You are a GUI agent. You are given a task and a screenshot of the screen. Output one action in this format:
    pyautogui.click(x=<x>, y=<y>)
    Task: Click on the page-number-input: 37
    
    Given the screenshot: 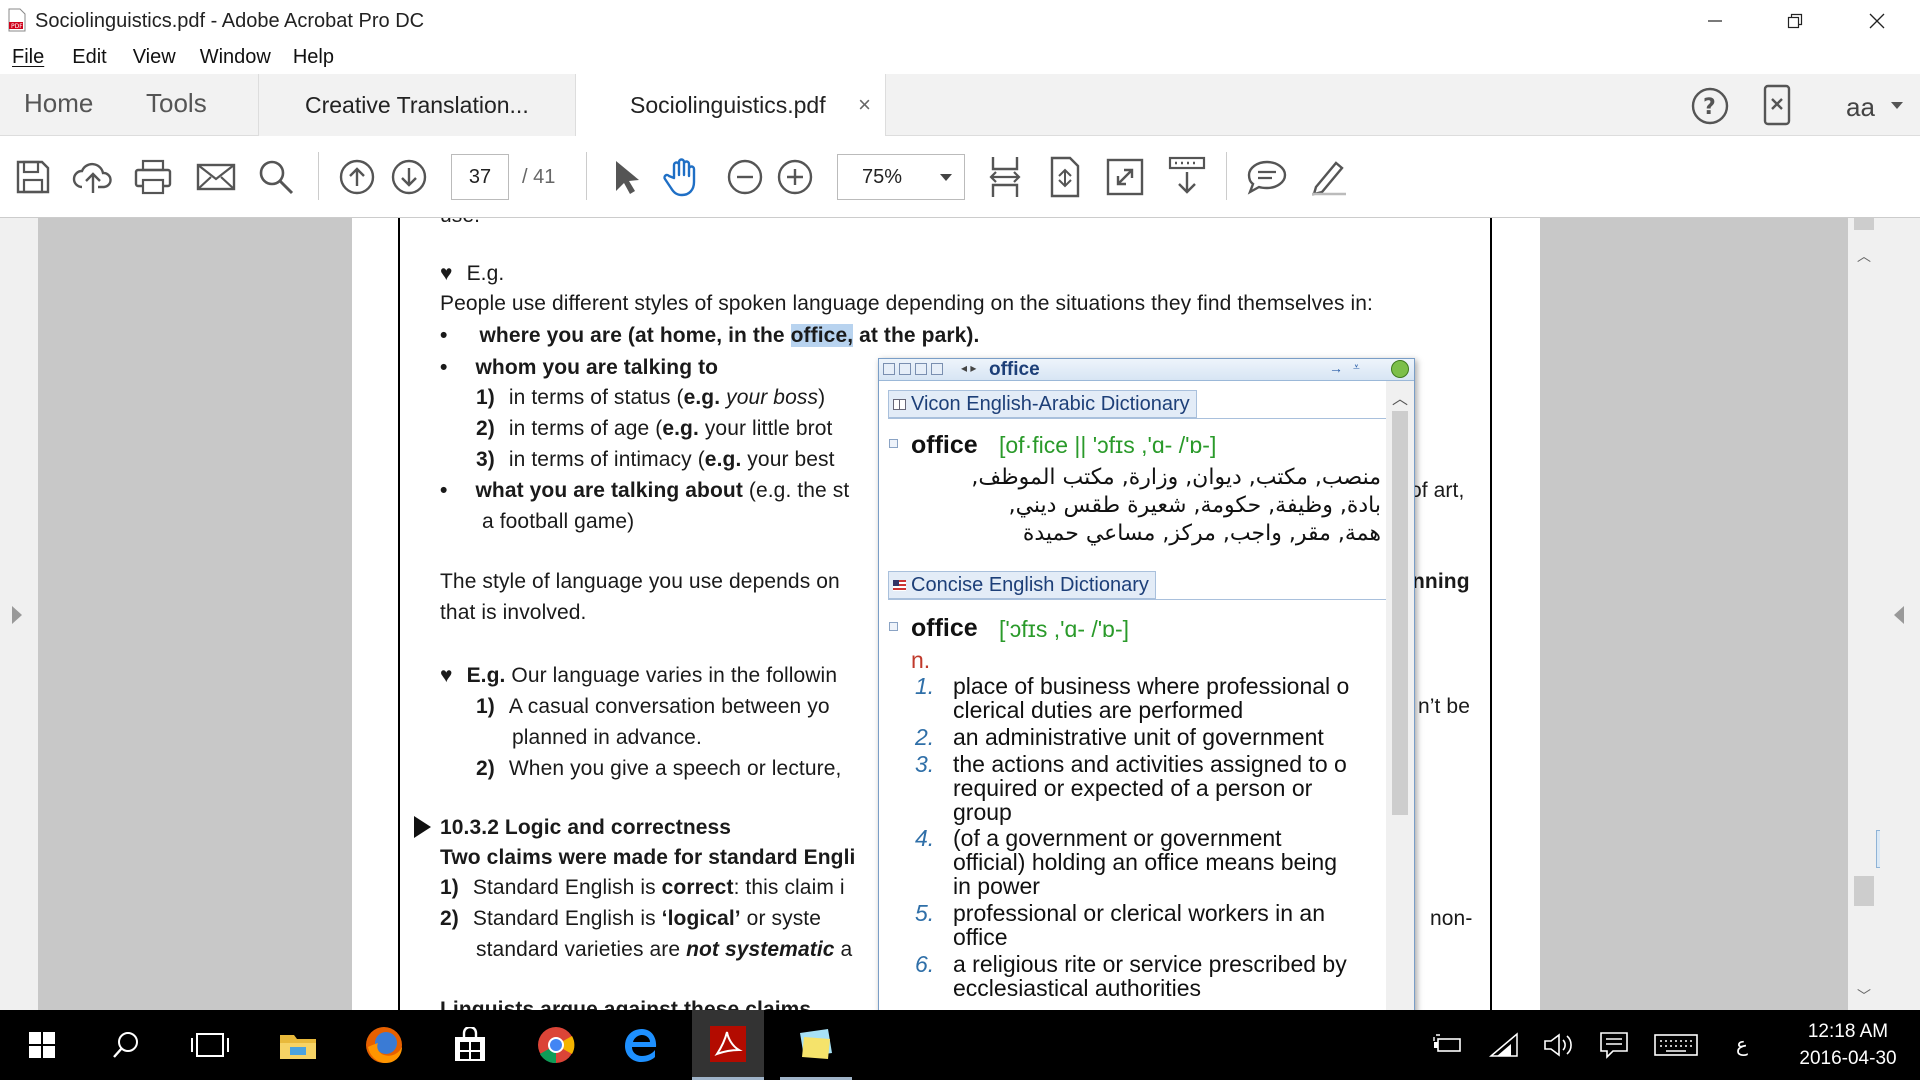 What is the action you would take?
    pyautogui.click(x=480, y=177)
    